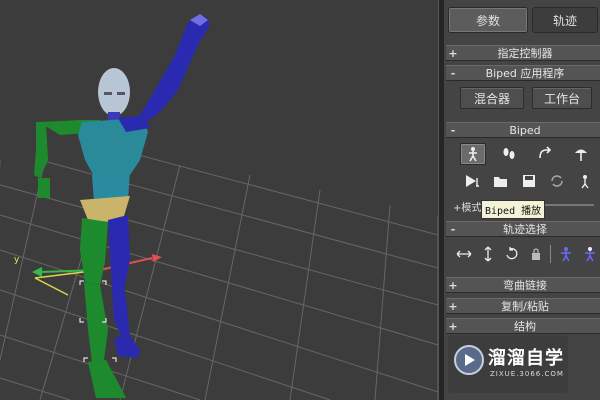  I want to click on lock-cog-button, so click(536, 254).